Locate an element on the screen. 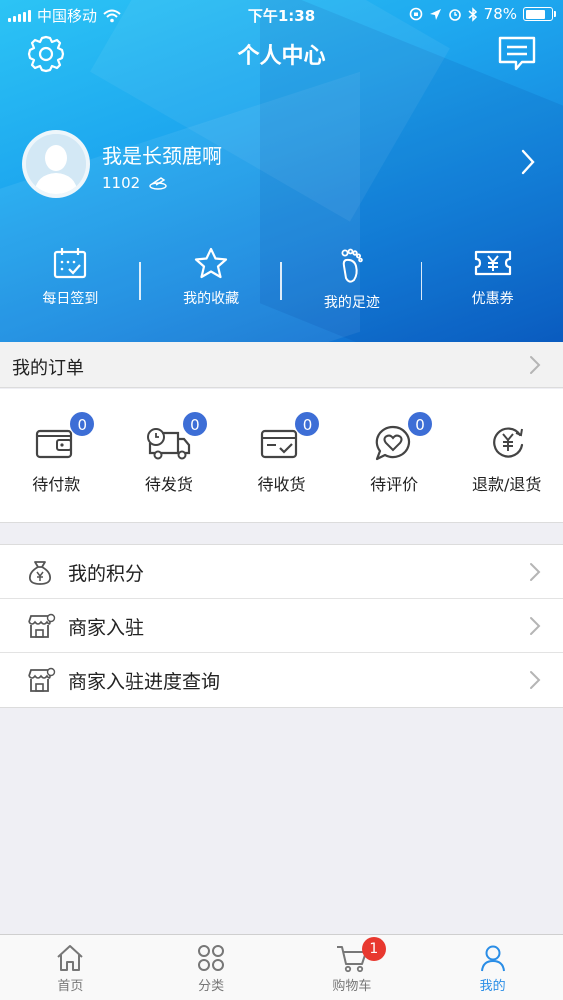 The image size is (563, 1000). bluetooth-icon is located at coordinates (472, 14).